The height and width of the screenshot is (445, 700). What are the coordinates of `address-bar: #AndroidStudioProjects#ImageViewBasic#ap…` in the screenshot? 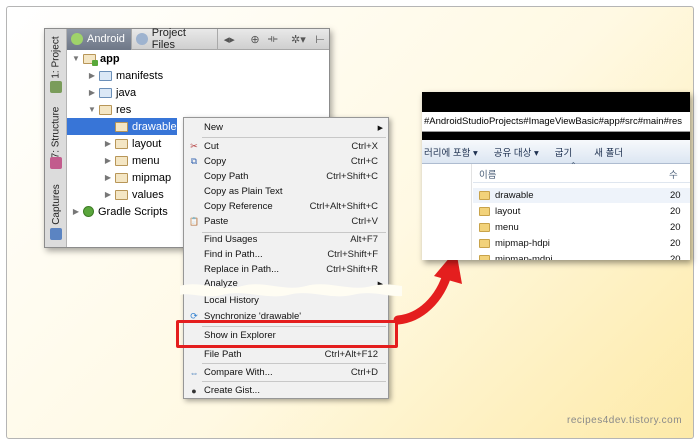 It's located at (556, 122).